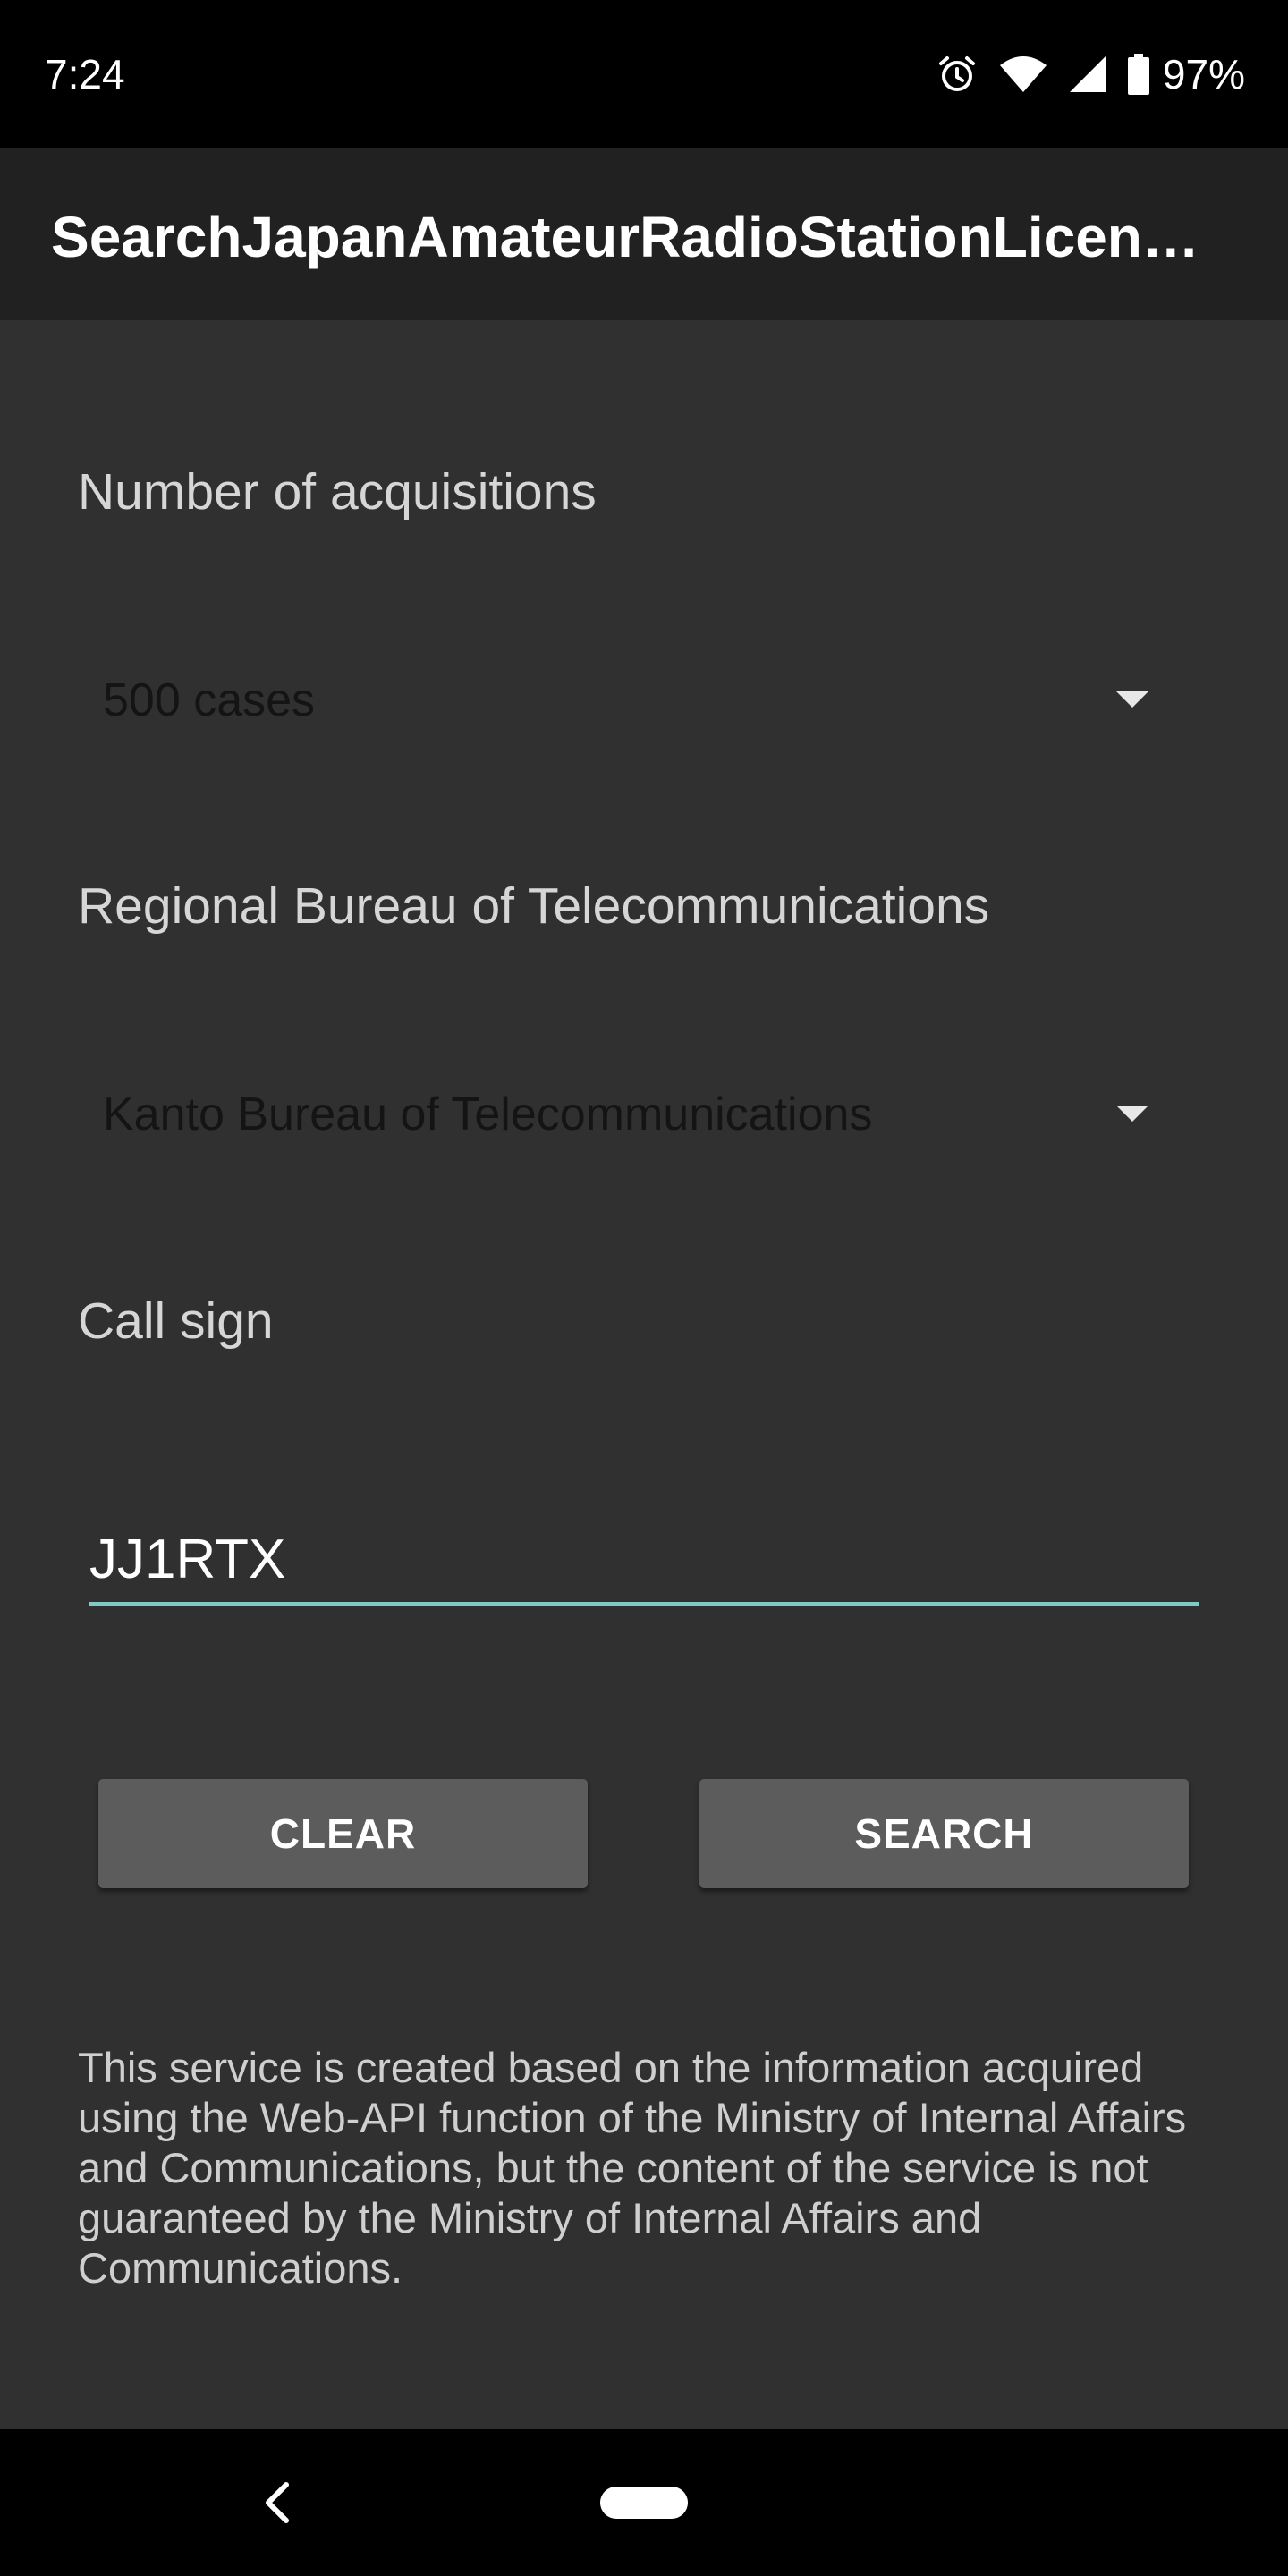  Describe the element at coordinates (644, 1604) in the screenshot. I see `call-sign-underline` at that location.